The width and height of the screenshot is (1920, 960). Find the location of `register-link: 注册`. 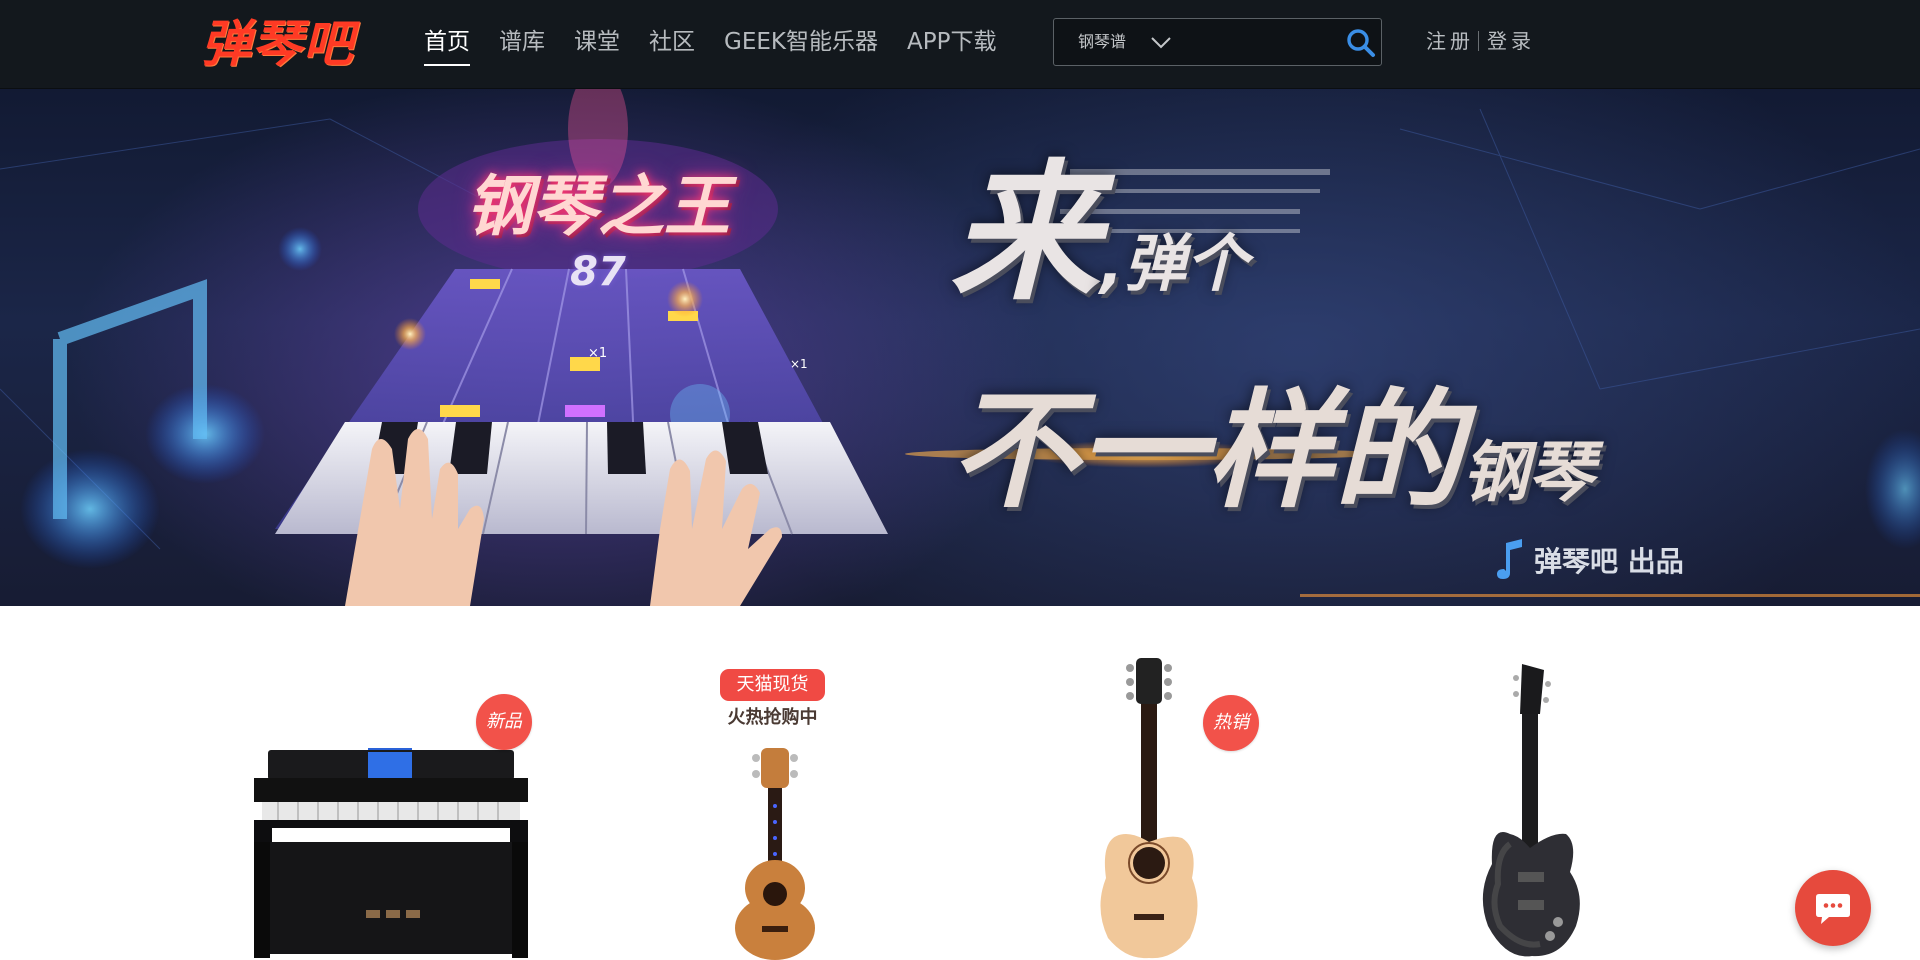

register-link: 注册 is located at coordinates (1450, 41).